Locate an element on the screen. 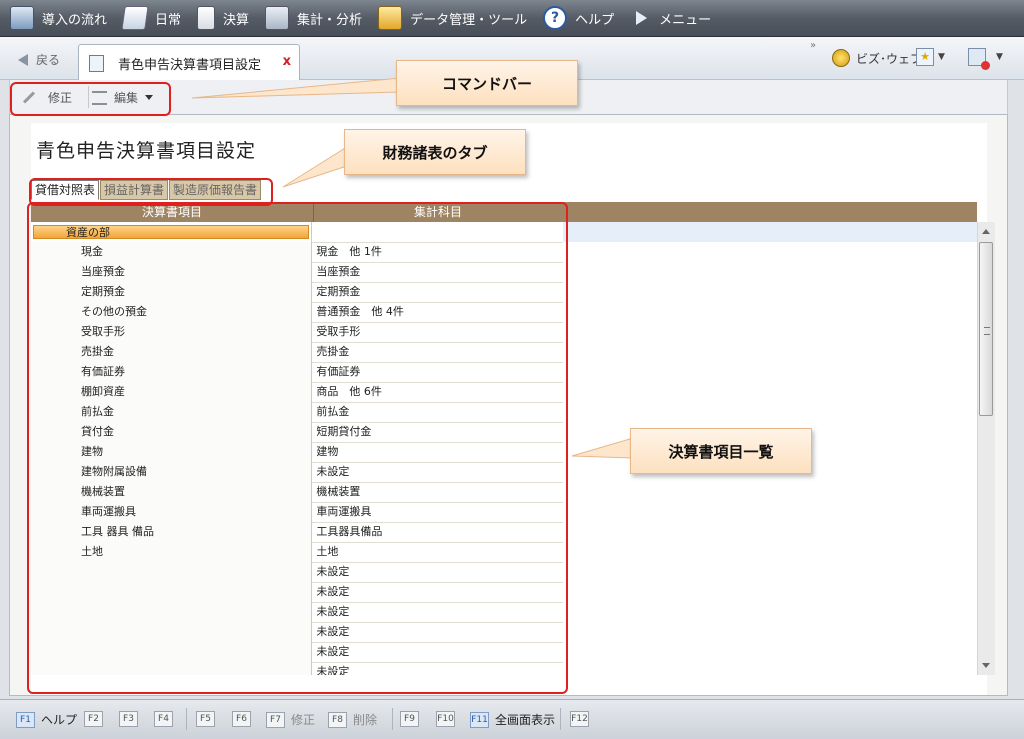  function-key-cap: F12 is located at coordinates (579, 719).